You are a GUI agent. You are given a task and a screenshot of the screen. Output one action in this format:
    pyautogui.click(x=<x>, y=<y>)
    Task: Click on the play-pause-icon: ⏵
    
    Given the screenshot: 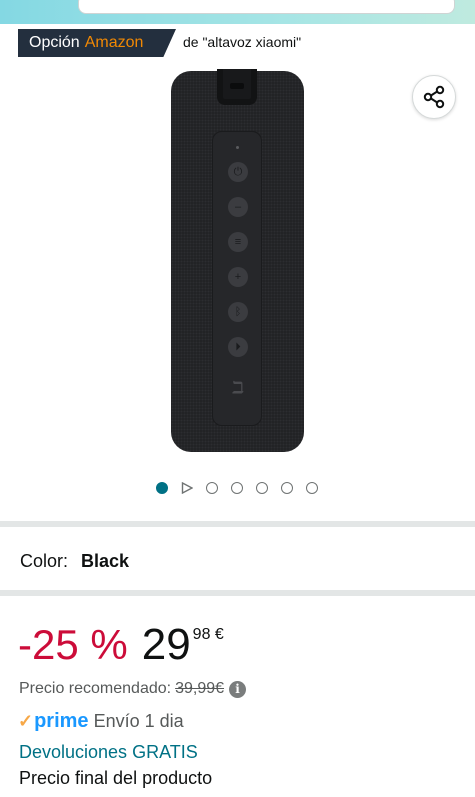 What is the action you would take?
    pyautogui.click(x=238, y=347)
    